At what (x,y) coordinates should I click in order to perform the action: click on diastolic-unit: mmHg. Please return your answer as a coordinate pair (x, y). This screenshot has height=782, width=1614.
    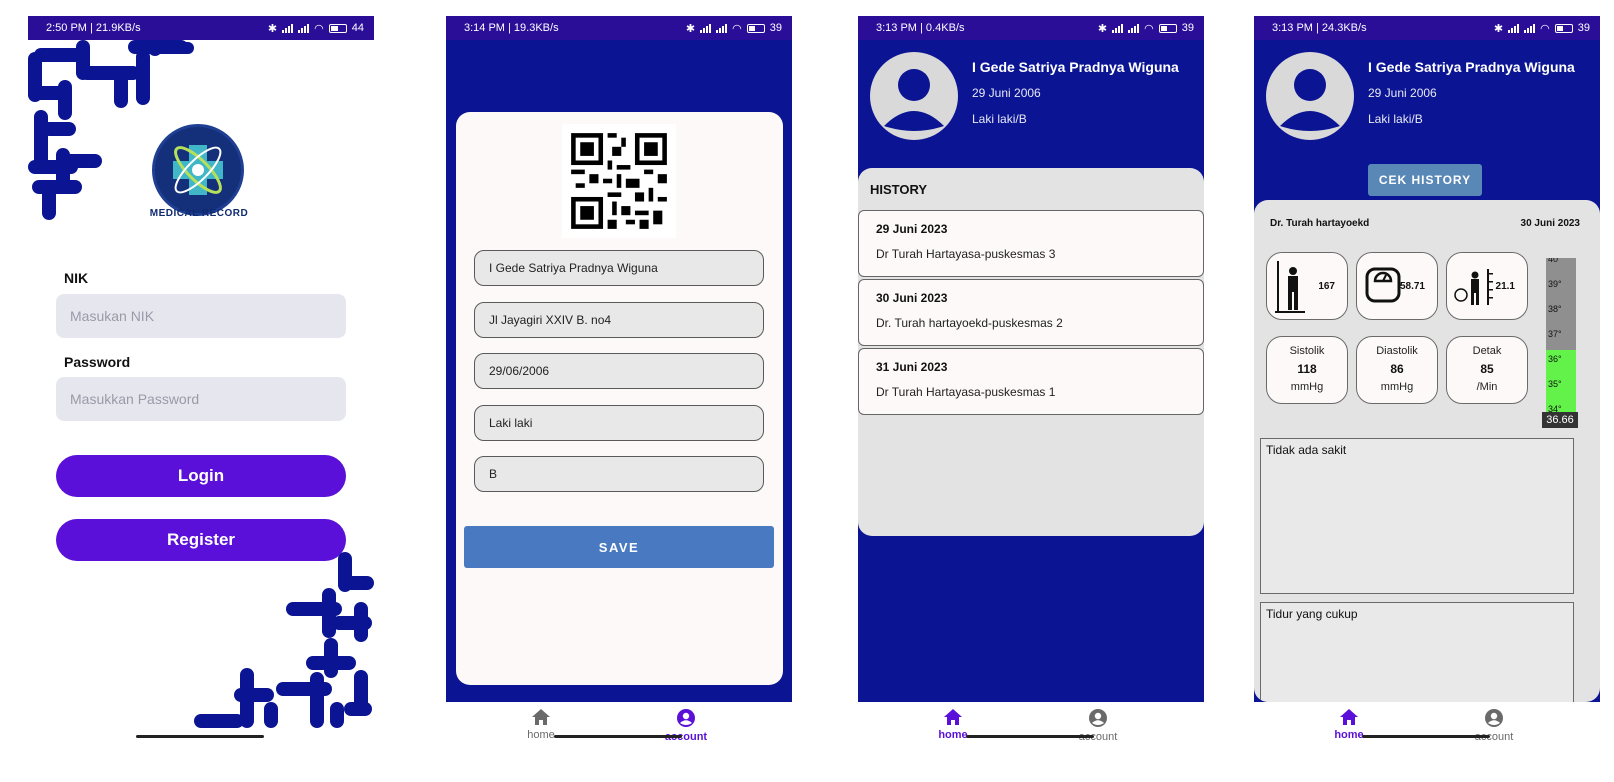
    Looking at the image, I should click on (1397, 387).